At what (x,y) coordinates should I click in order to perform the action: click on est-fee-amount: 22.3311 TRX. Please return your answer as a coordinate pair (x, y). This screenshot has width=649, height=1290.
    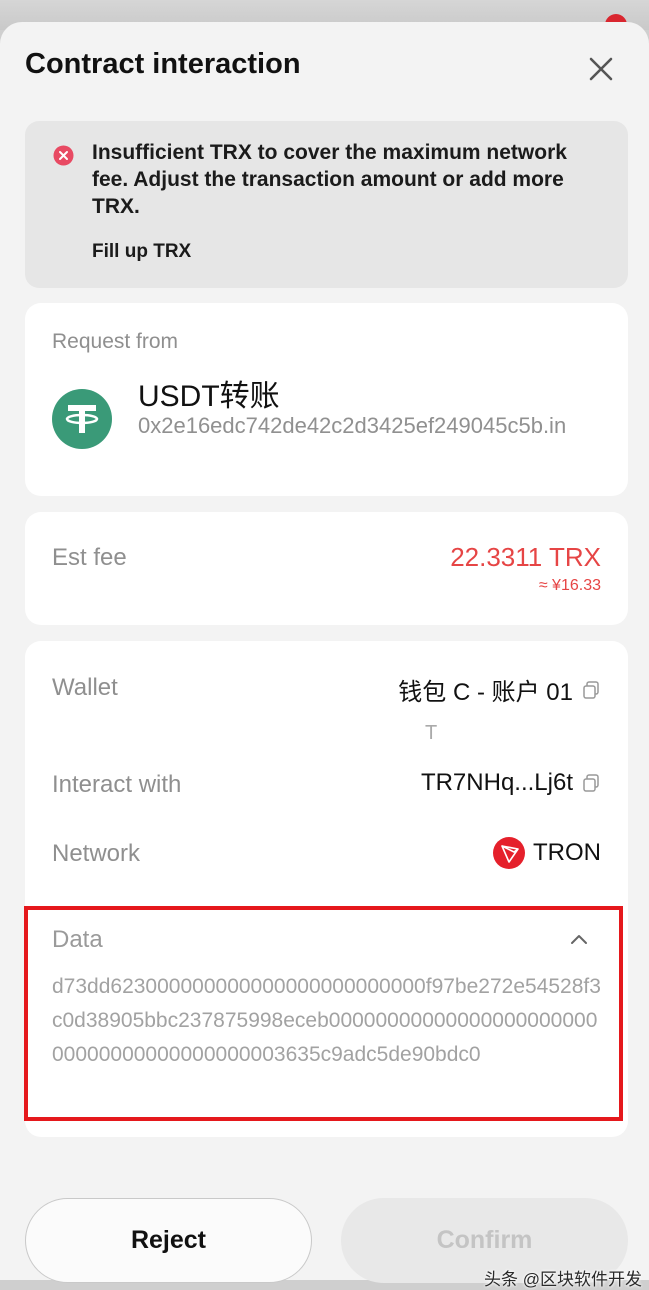
    Looking at the image, I should click on (525, 557).